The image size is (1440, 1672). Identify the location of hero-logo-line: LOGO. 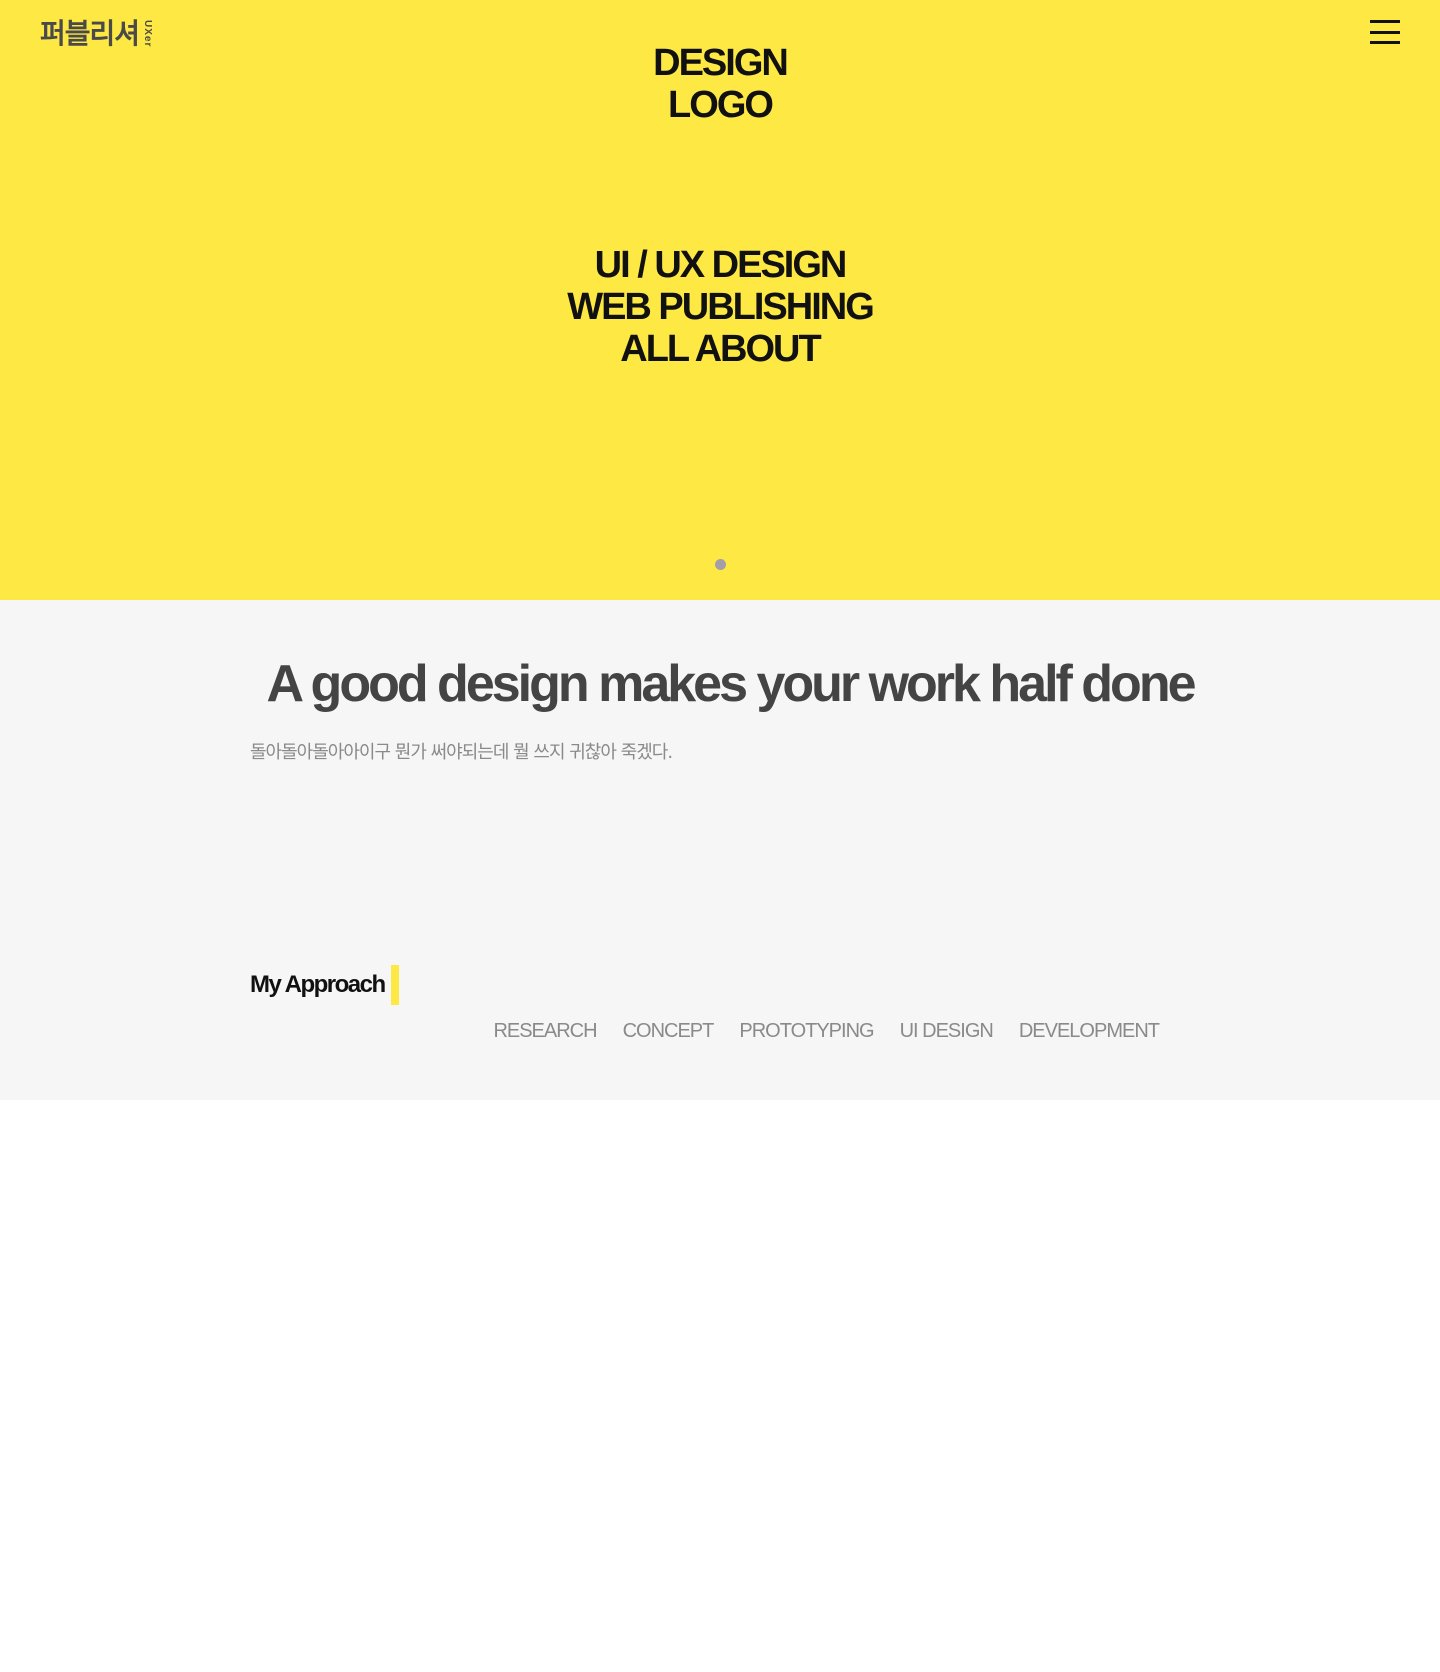
(721, 105).